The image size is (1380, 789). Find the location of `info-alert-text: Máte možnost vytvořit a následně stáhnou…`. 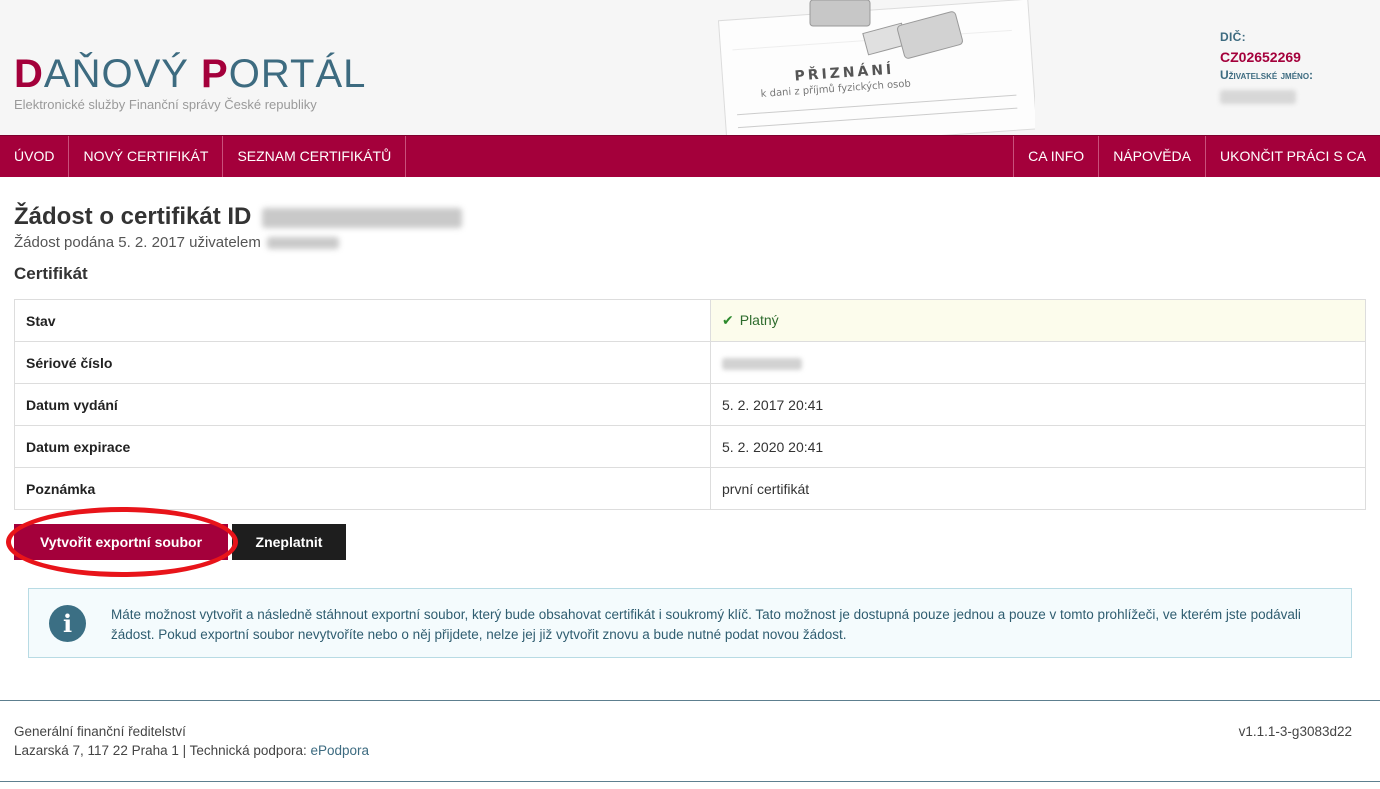

info-alert-text: Máte možnost vytvořit a následně stáhnou… is located at coordinates (706, 624).